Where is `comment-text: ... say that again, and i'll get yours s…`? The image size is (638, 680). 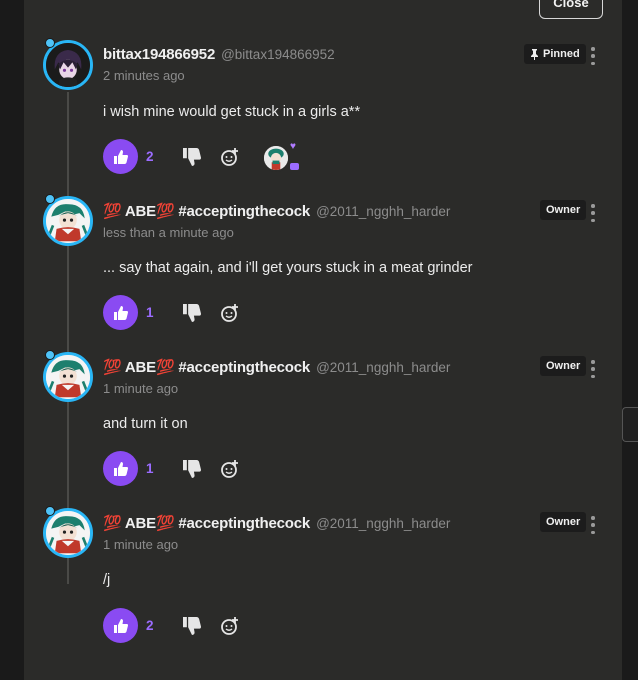
comment-text: ... say that again, and i'll get yours s… is located at coordinates (288, 268).